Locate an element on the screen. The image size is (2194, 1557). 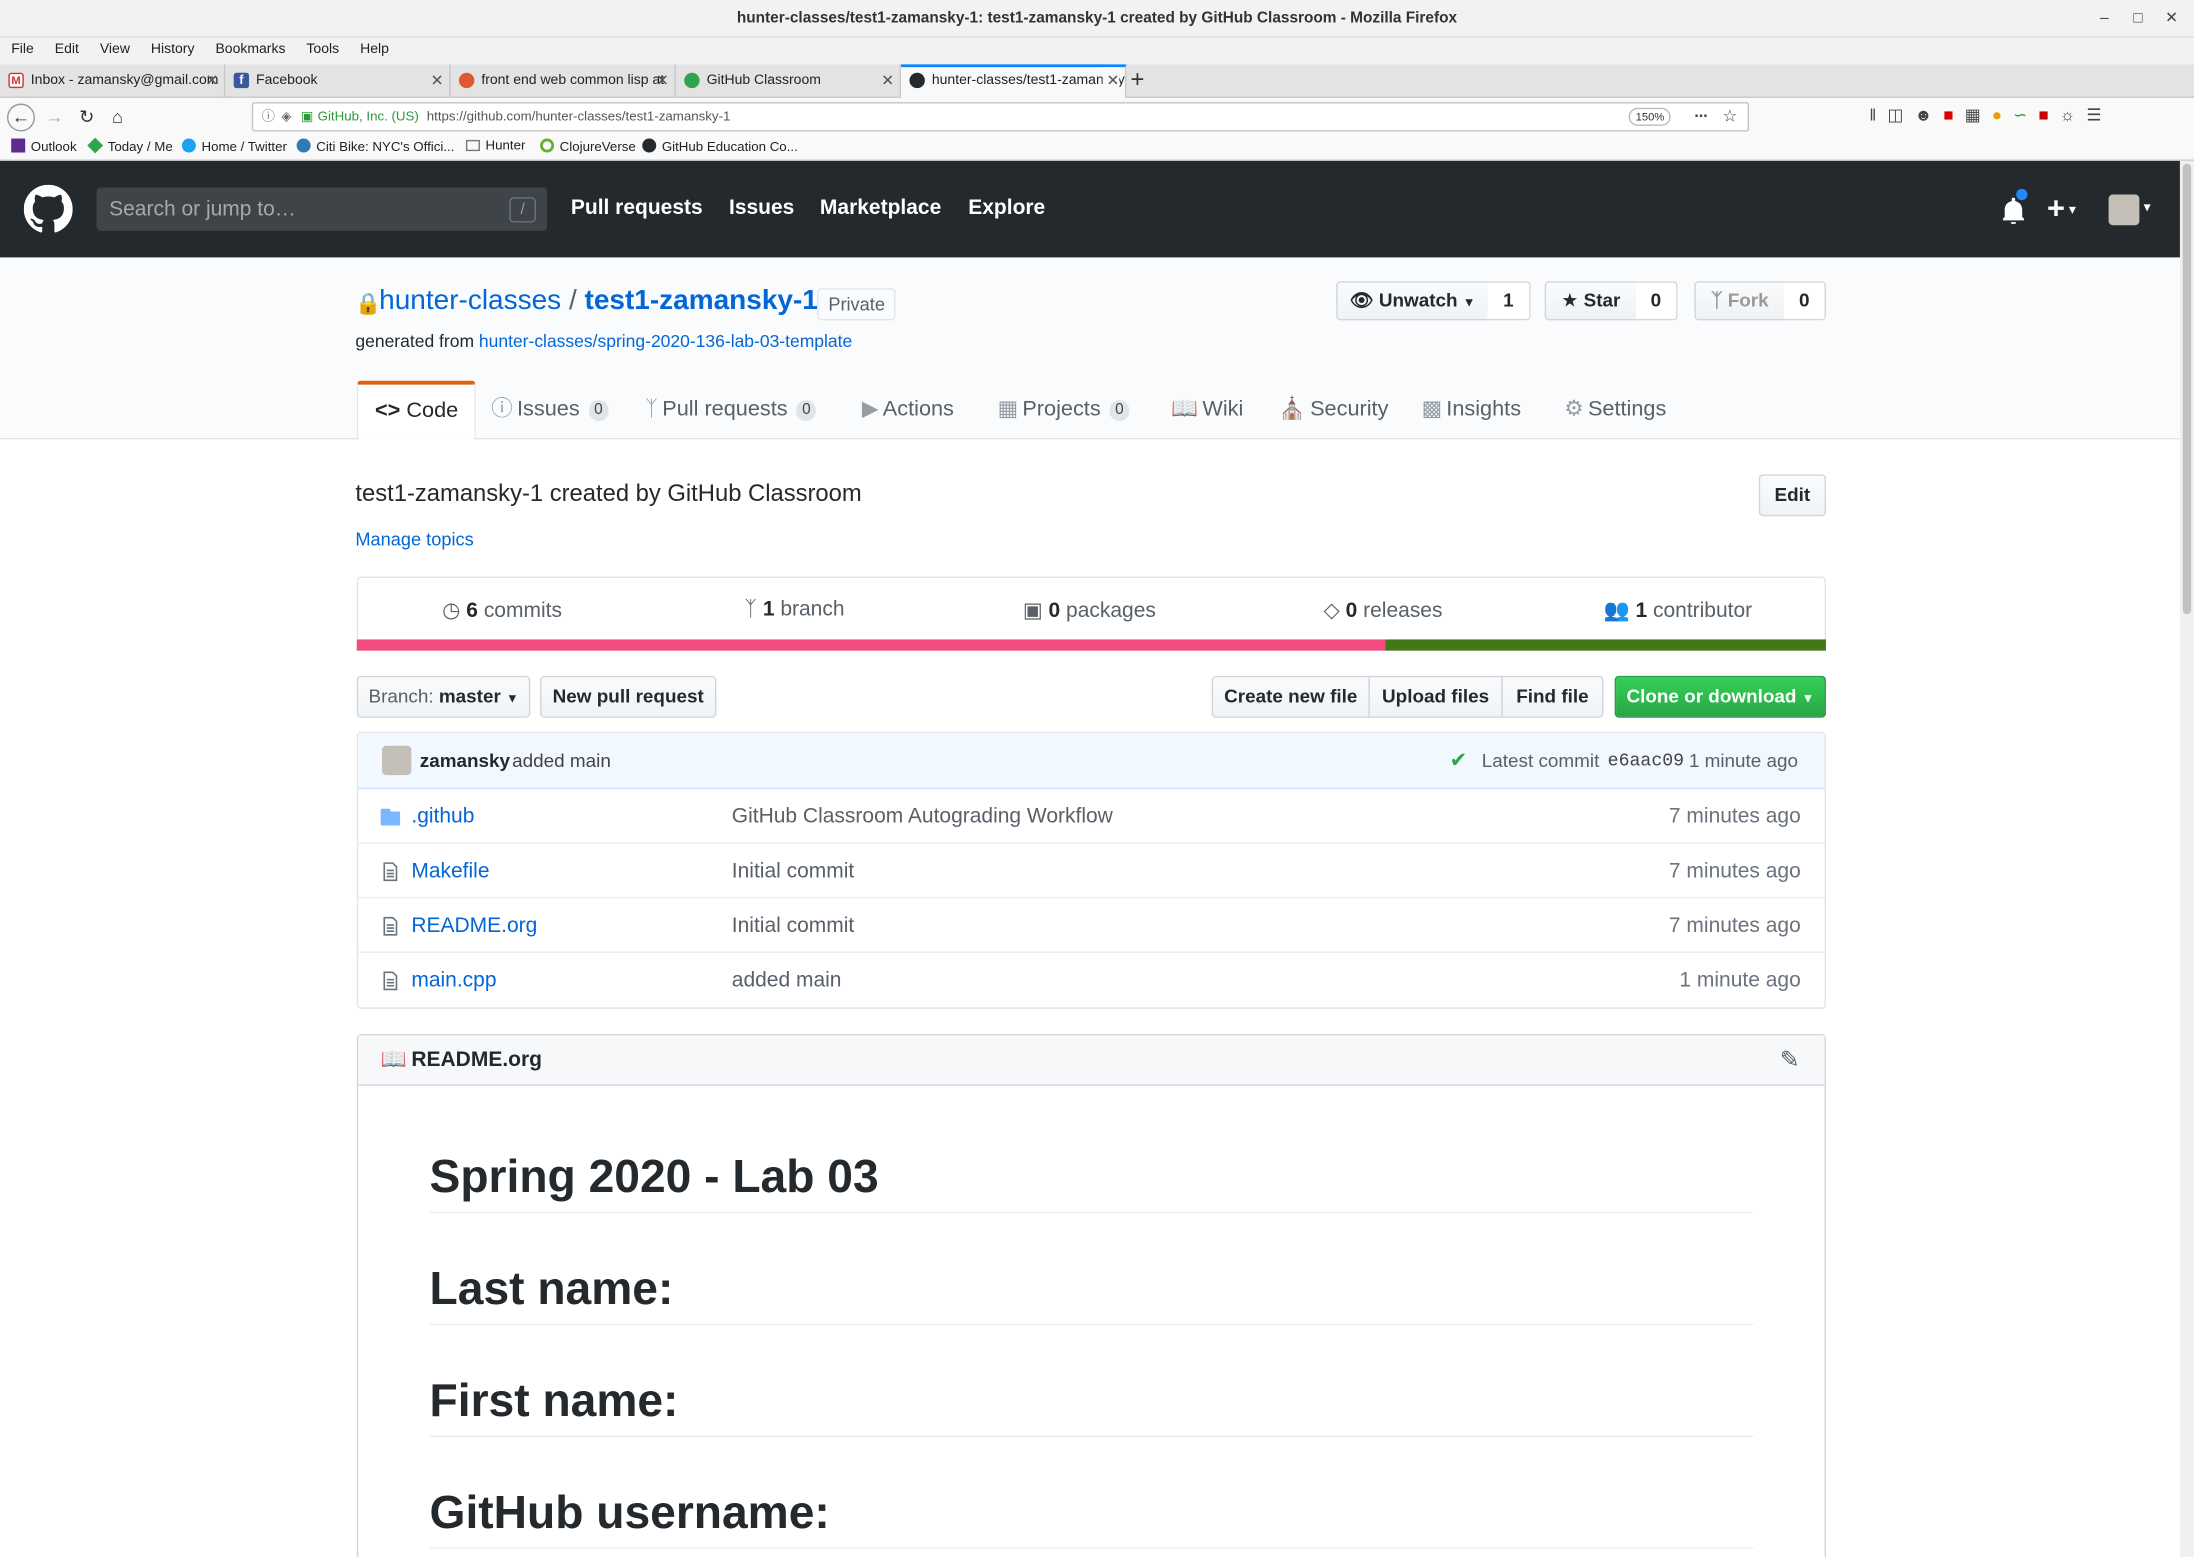
extension-pdf-icon: ■ is located at coordinates (2048, 115).